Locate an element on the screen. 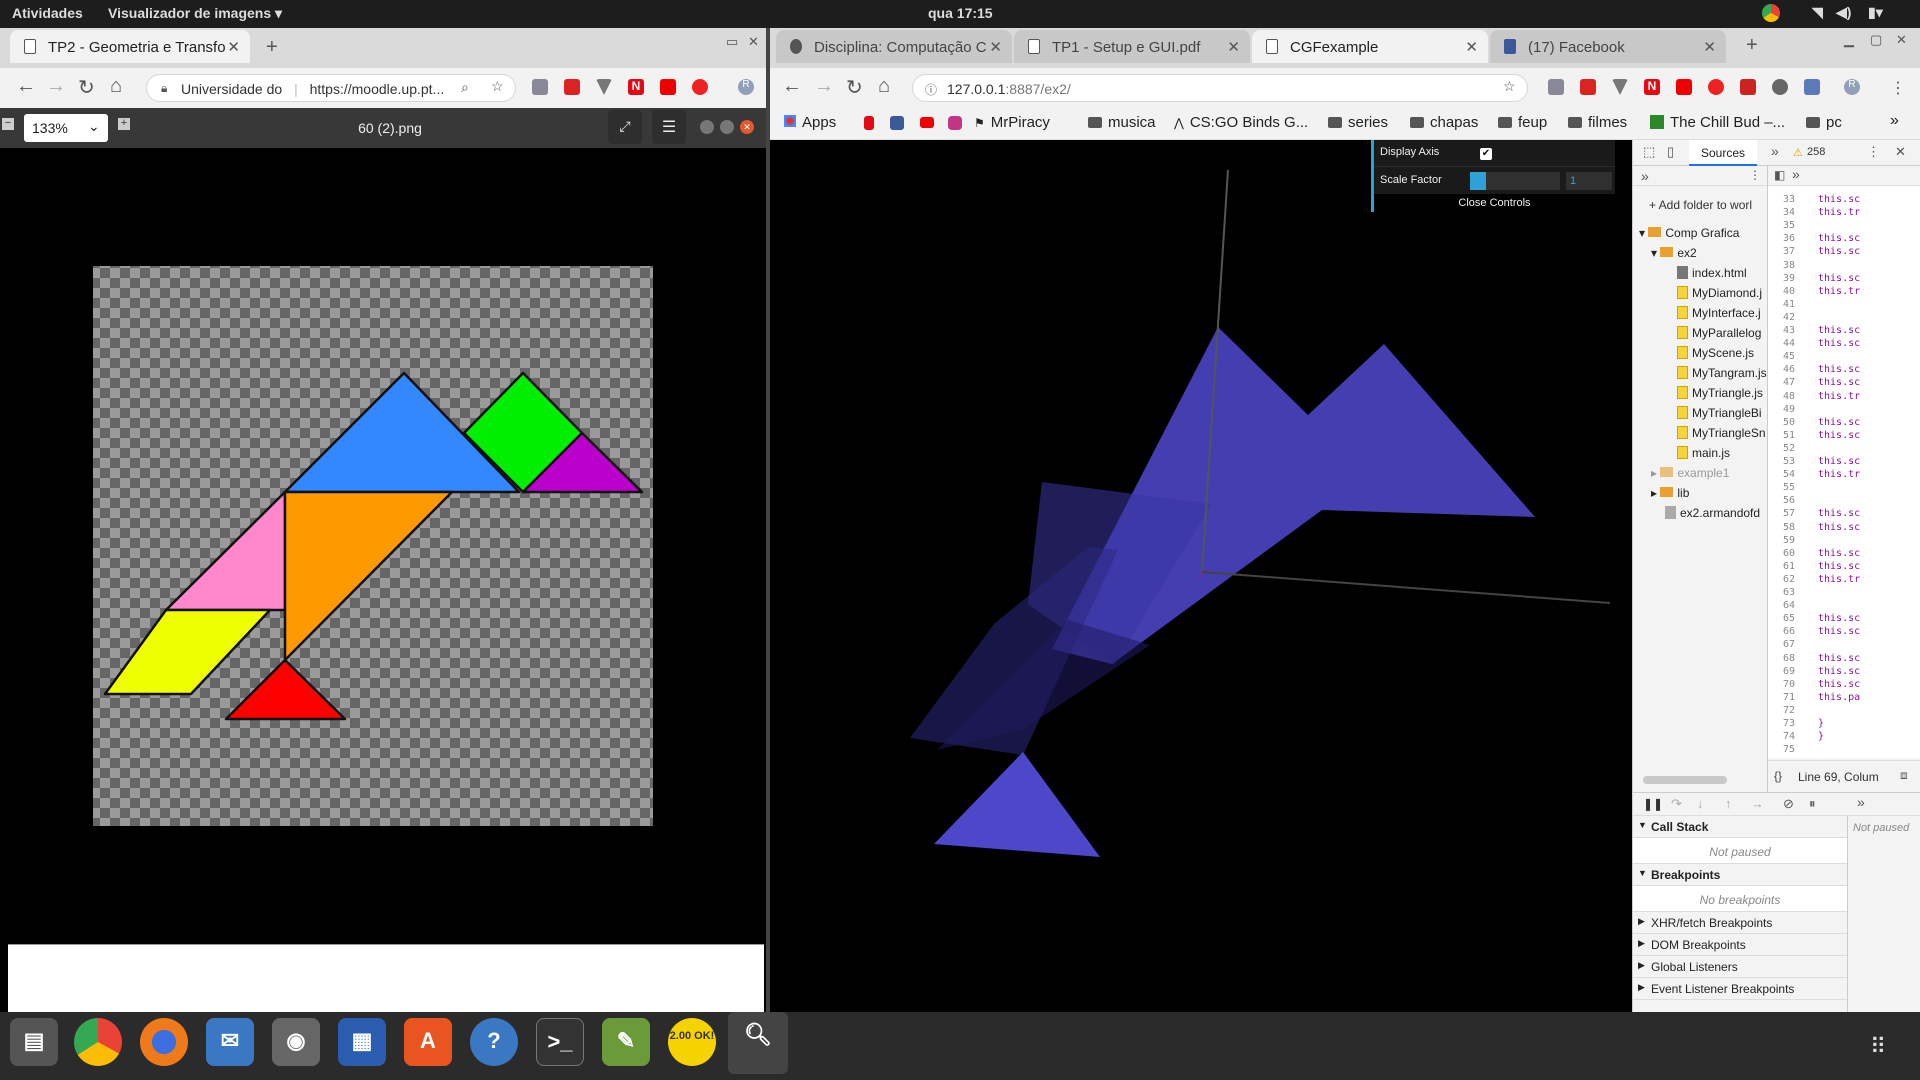 This screenshot has height=1080, width=1920. tree-root: ▾ Comp Grafica is located at coordinates (1689, 233).